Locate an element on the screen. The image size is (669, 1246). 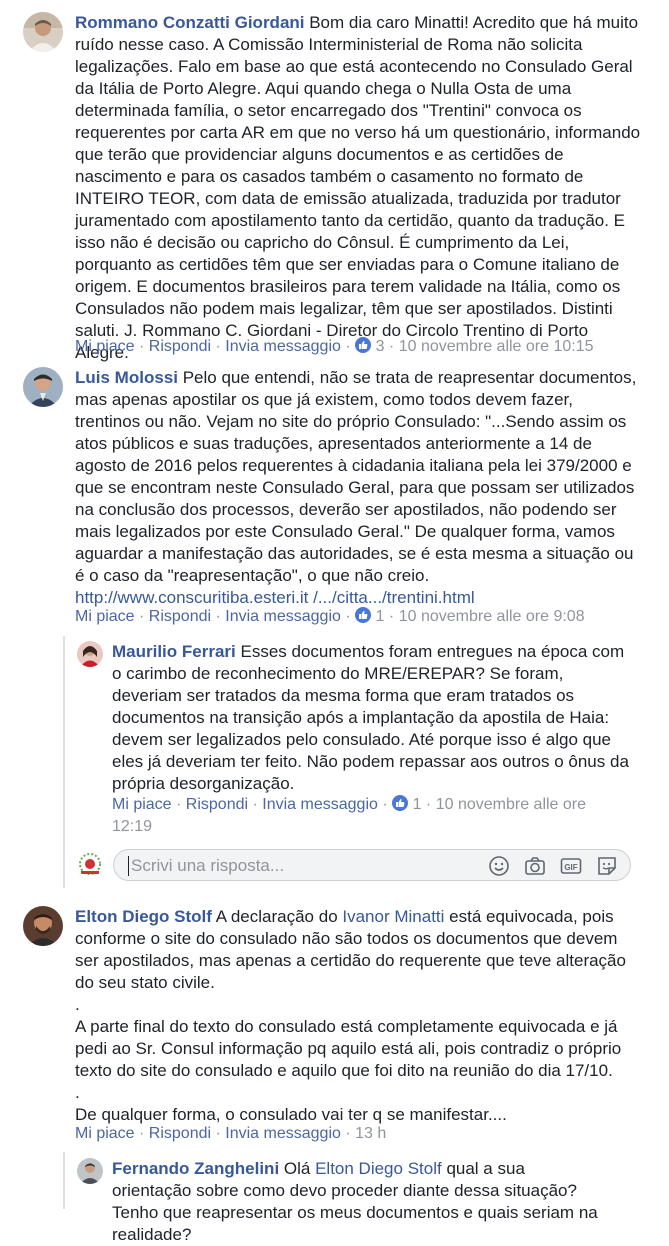
camera-icon is located at coordinates (535, 866).